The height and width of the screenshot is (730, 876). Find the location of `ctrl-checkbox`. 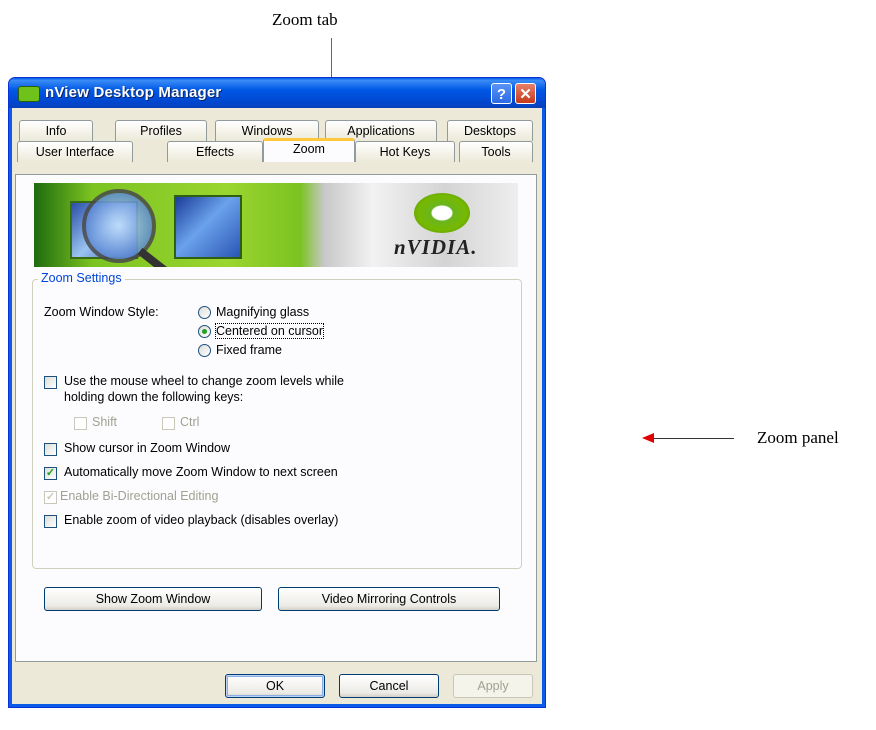

ctrl-checkbox is located at coordinates (168, 423).